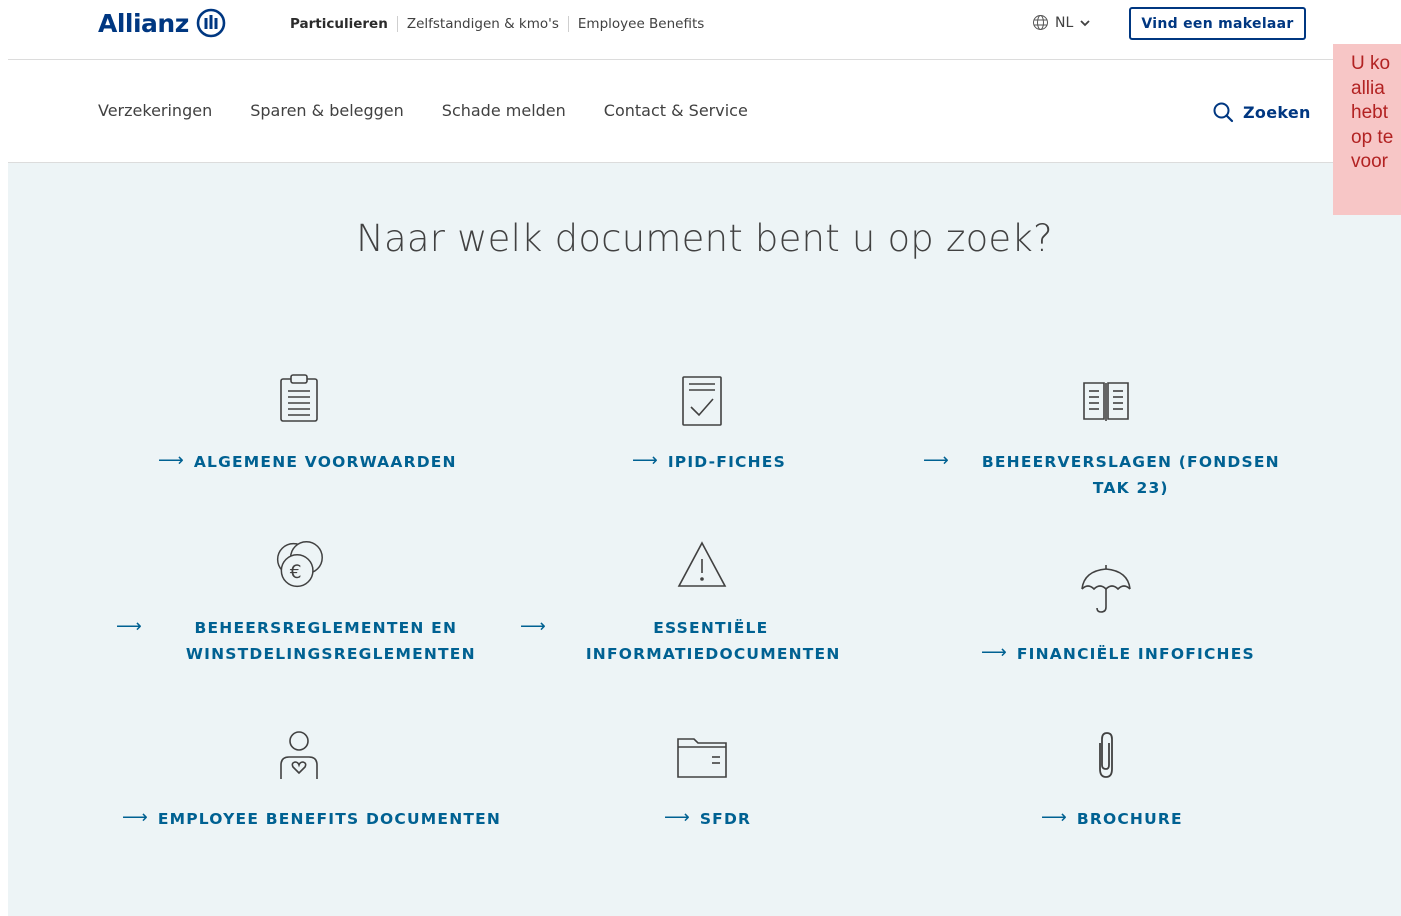  Describe the element at coordinates (325, 462) in the screenshot. I see `tile-label: ALGEMENE VOORWAARDEN` at that location.